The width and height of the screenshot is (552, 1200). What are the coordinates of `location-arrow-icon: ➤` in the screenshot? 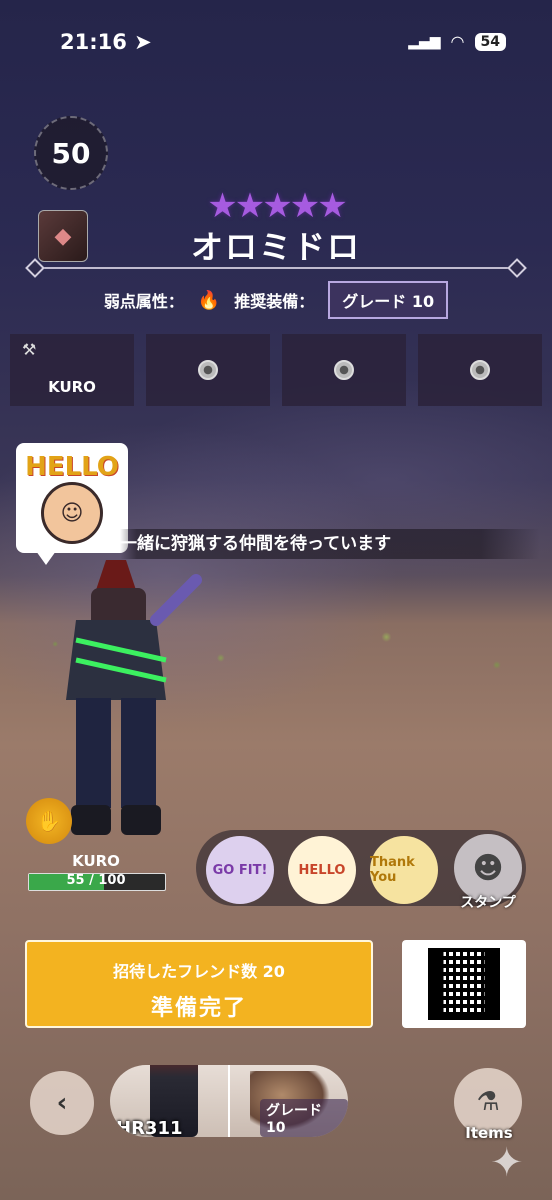 It's located at (143, 42).